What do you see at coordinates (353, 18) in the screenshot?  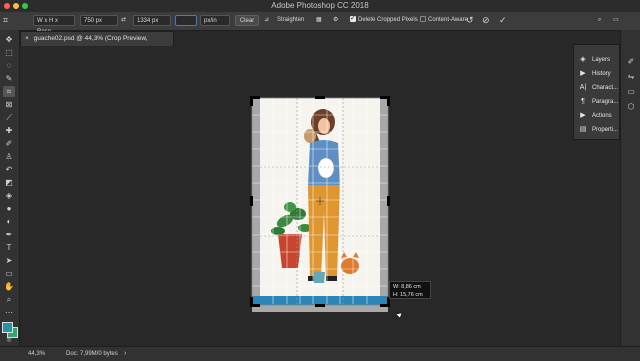 I see `checkbox-checked-icon` at bounding box center [353, 18].